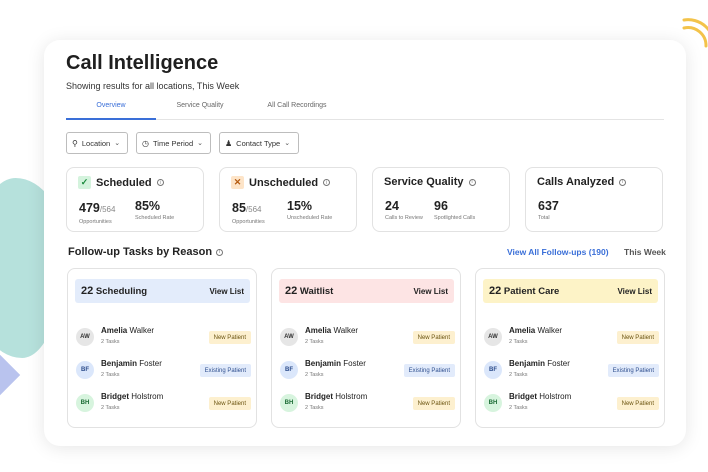 This screenshot has width=708, height=472. I want to click on location-filter: ⚲ Location ⌄, so click(97, 143).